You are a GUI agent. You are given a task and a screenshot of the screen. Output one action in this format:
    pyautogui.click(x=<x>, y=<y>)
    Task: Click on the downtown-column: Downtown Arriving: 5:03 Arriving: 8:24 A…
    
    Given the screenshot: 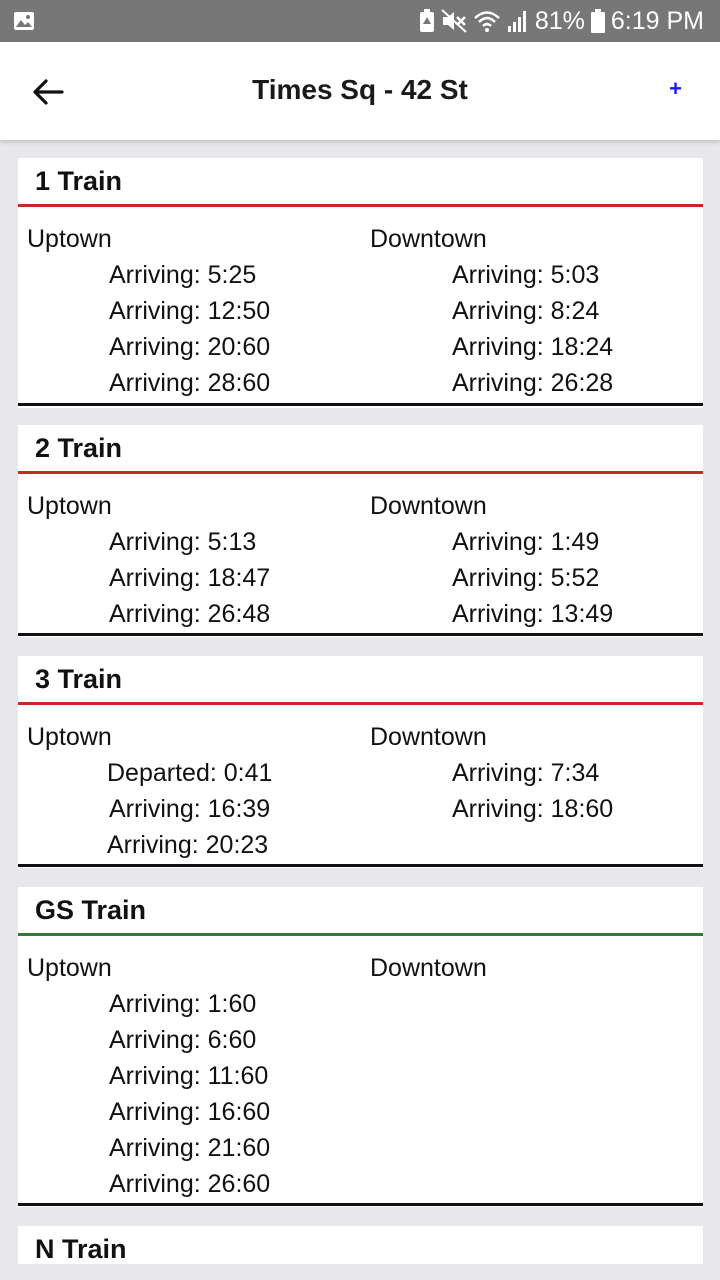 What is the action you would take?
    pyautogui.click(x=491, y=311)
    